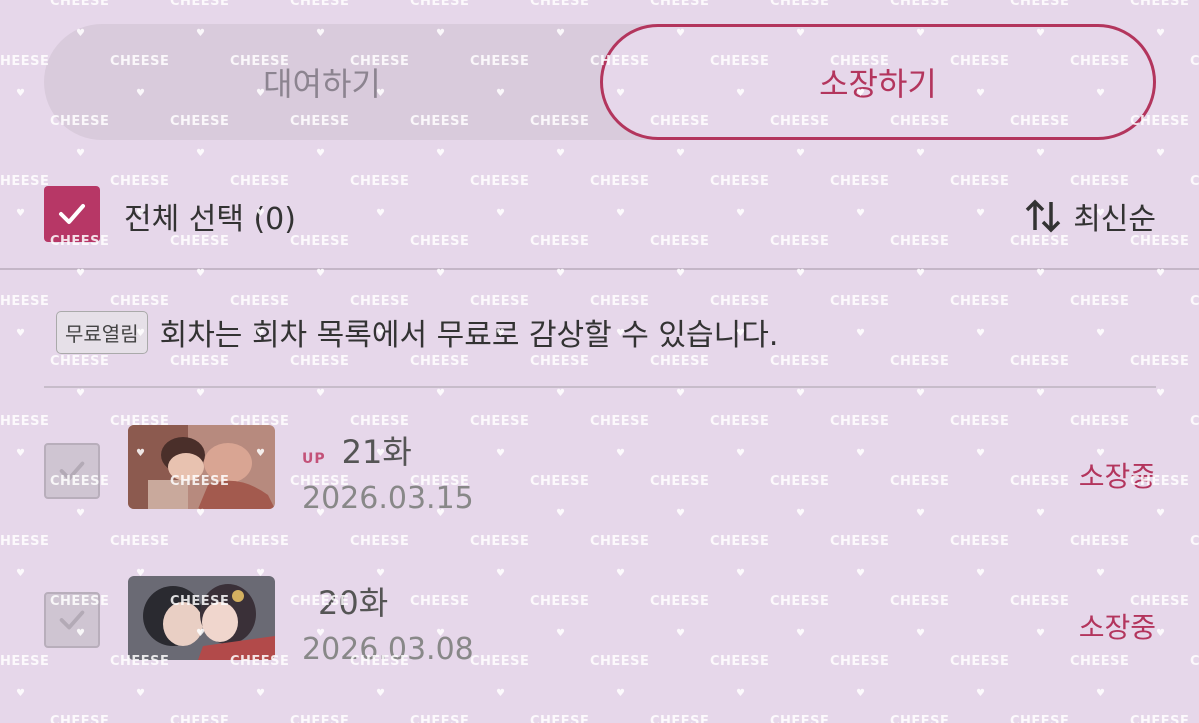 This screenshot has height=723, width=1199. I want to click on select-all-label: 전체 선택 (0), so click(210, 219).